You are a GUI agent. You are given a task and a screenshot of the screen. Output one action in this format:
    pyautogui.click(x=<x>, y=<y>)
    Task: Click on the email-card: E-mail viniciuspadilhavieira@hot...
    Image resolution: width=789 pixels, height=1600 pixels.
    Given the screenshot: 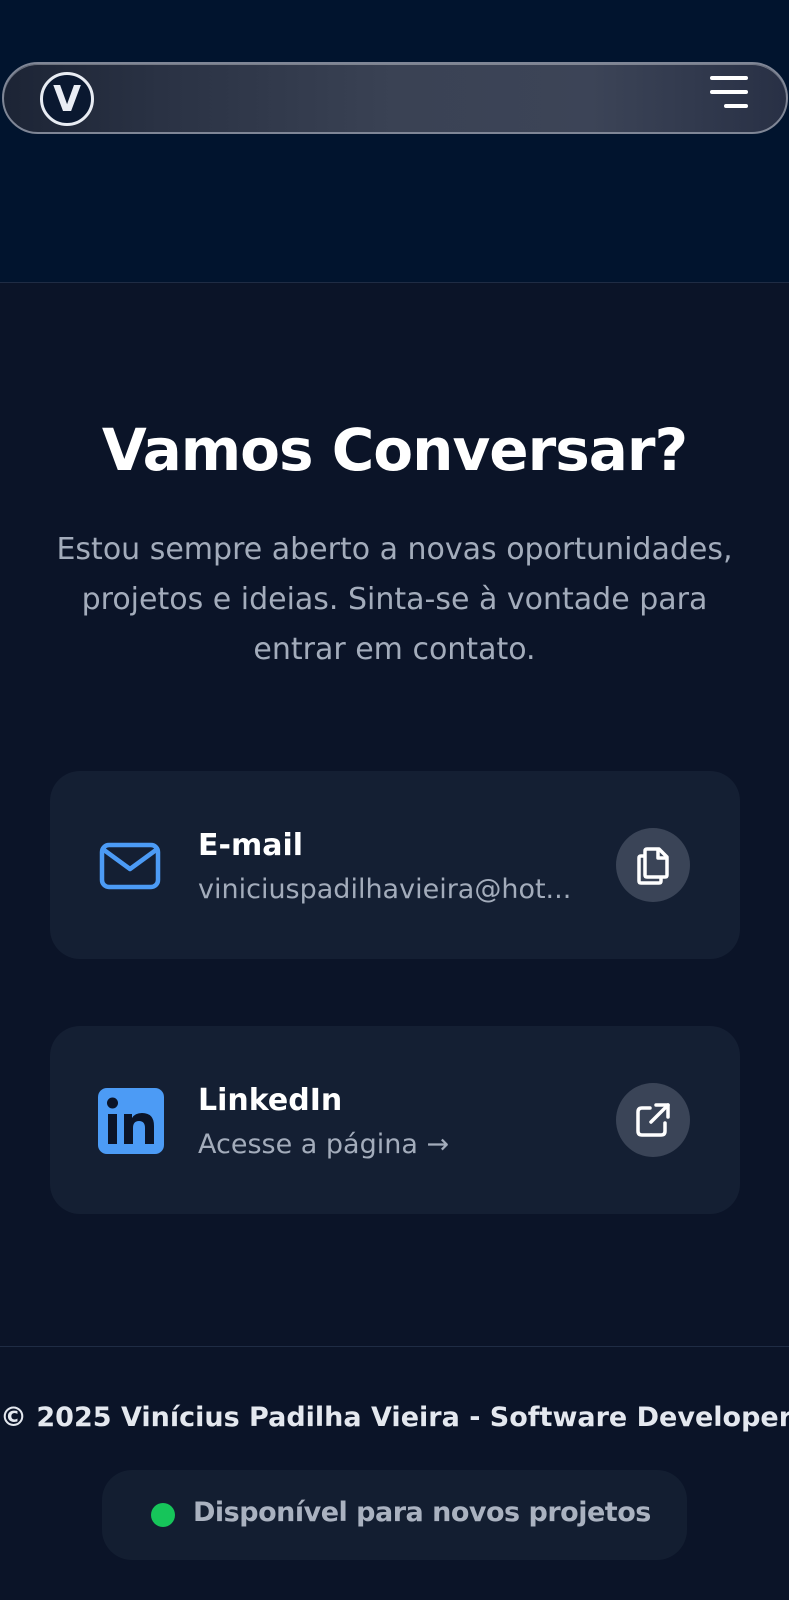 What is the action you would take?
    pyautogui.click(x=395, y=865)
    